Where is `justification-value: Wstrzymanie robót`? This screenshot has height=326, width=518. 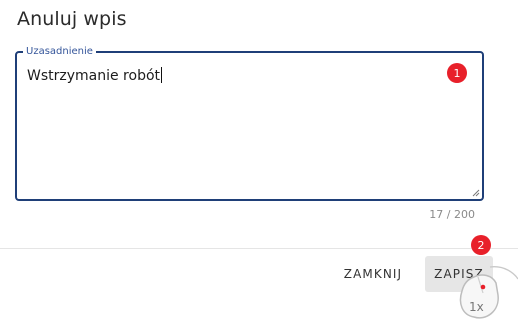 justification-value: Wstrzymanie robót is located at coordinates (94, 76).